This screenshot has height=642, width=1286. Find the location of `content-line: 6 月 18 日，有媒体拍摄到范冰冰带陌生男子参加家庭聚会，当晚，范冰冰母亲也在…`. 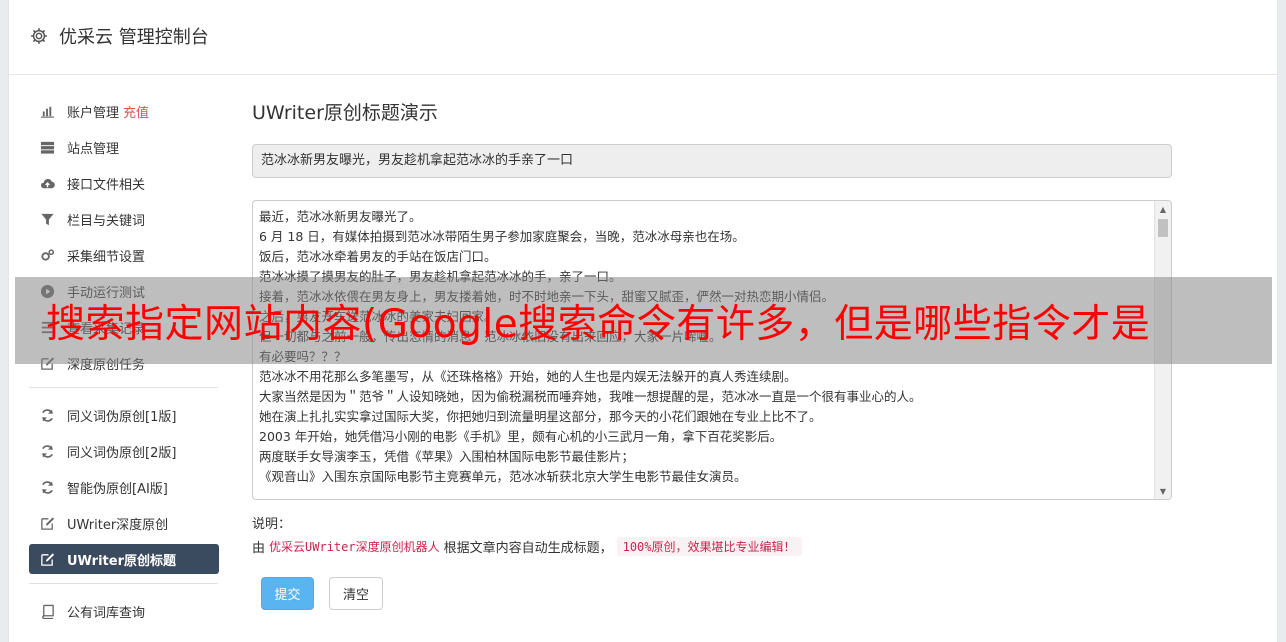

content-line: 6 月 18 日，有媒体拍摄到范冰冰带陌生男子参加家庭聚会，当晚，范冰冰母亲也在… is located at coordinates (502, 236).